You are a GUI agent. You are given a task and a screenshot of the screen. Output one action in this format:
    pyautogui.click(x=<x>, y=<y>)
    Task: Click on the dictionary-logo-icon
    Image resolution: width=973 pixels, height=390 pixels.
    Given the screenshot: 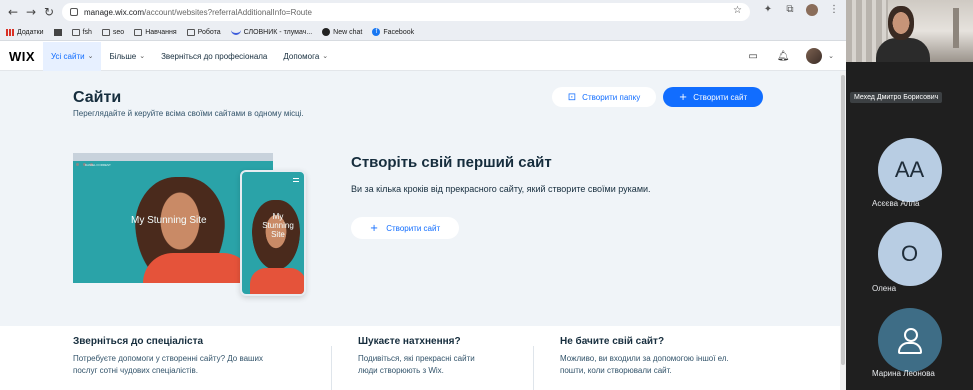 What is the action you would take?
    pyautogui.click(x=235, y=32)
    